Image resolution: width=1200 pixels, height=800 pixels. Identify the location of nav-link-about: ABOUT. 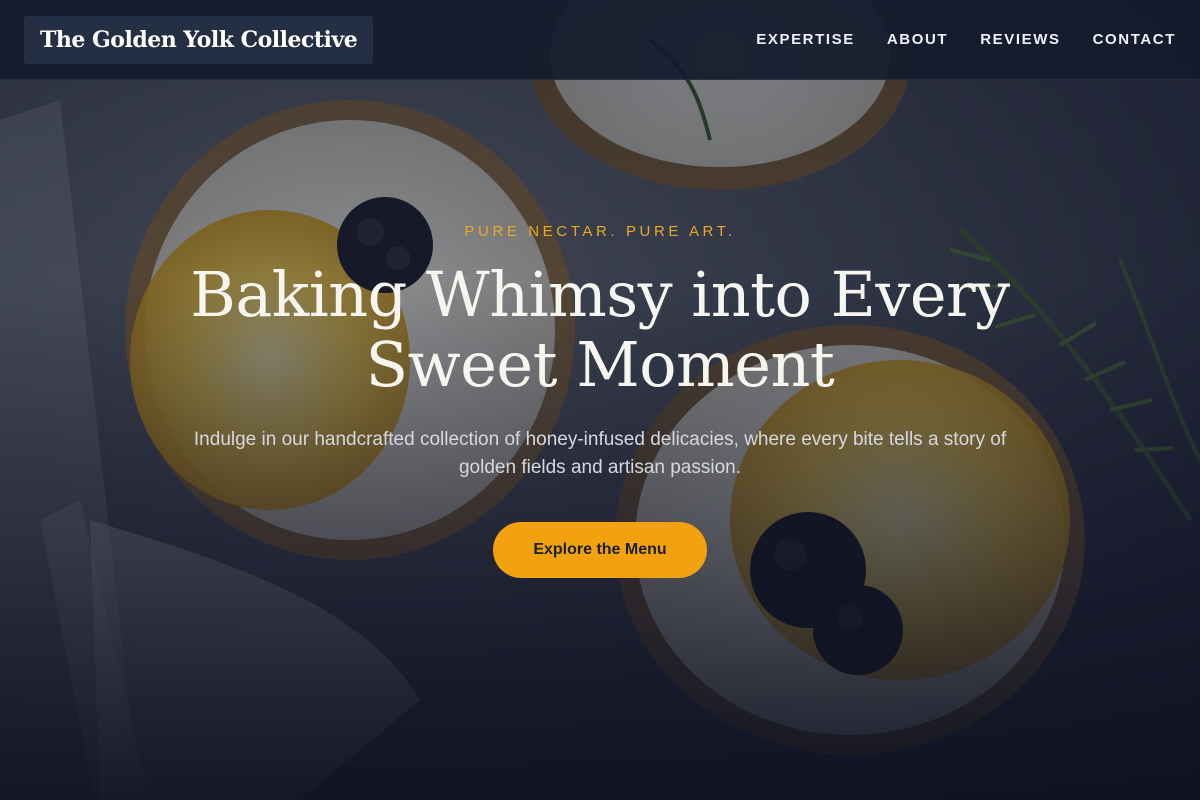
(917, 39).